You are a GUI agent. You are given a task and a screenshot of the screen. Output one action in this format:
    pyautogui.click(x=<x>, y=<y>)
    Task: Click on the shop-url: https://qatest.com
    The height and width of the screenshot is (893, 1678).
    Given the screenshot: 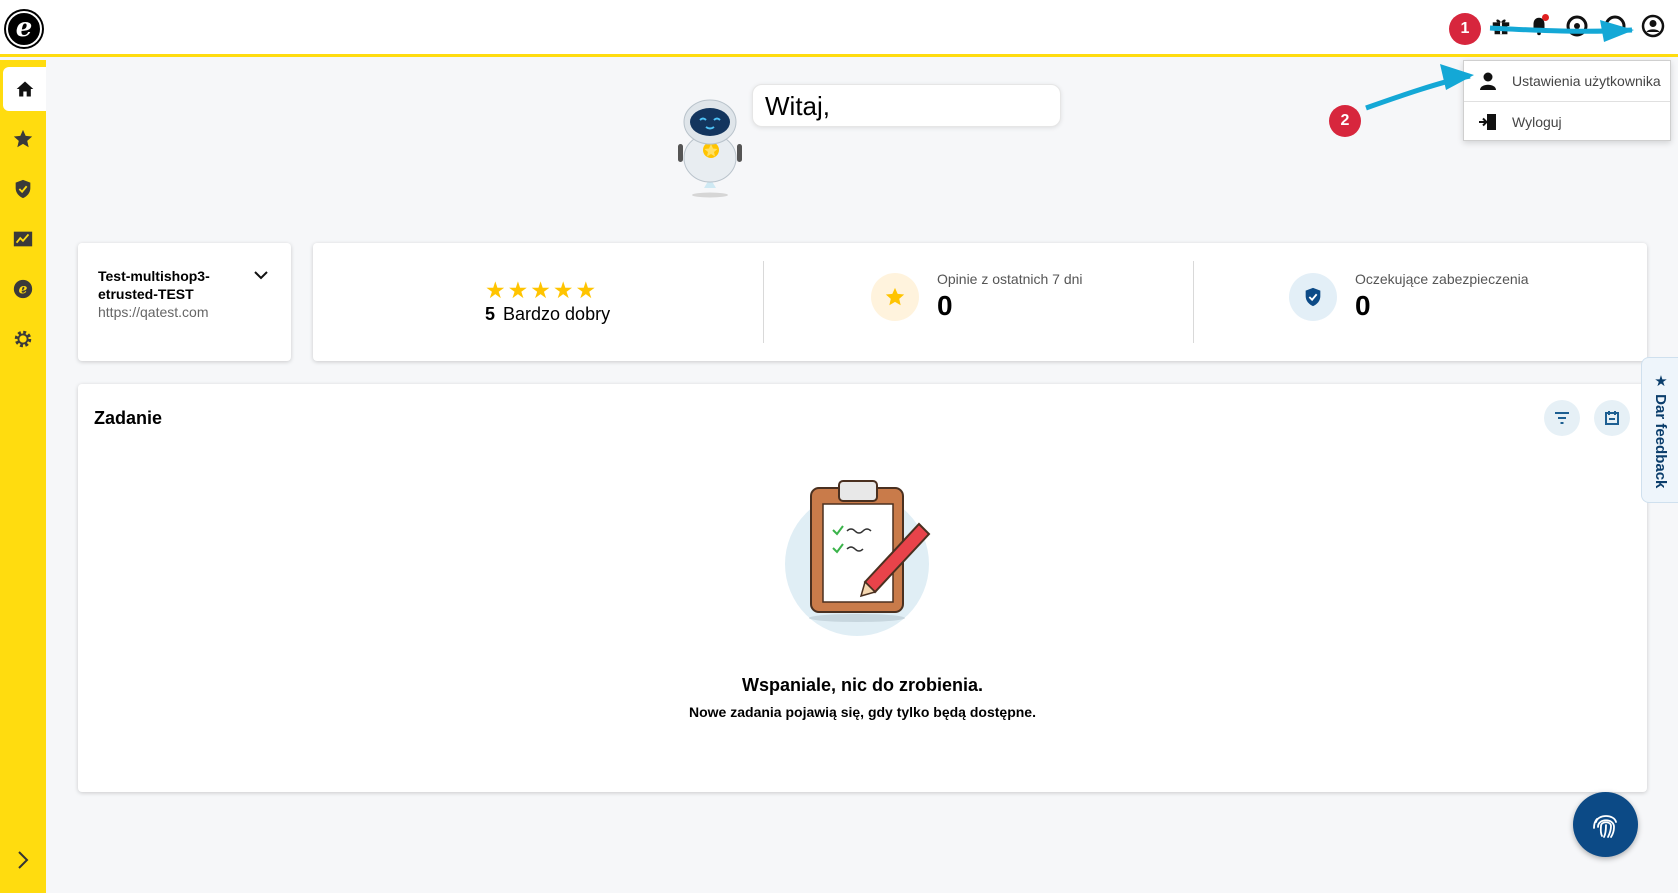 What is the action you would take?
    pyautogui.click(x=153, y=312)
    